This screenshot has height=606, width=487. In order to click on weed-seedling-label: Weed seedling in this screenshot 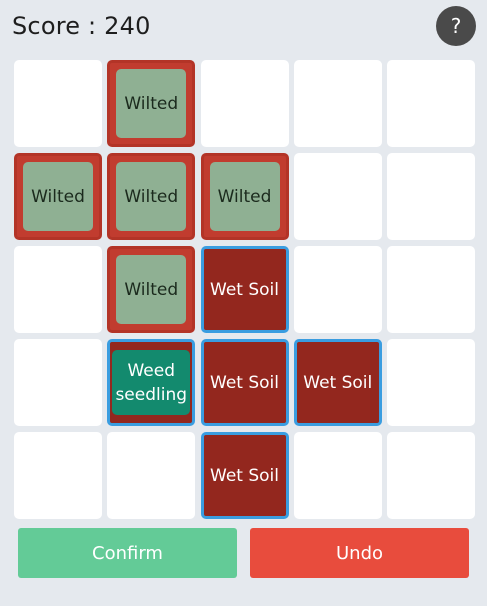, I will do `click(151, 382)`.